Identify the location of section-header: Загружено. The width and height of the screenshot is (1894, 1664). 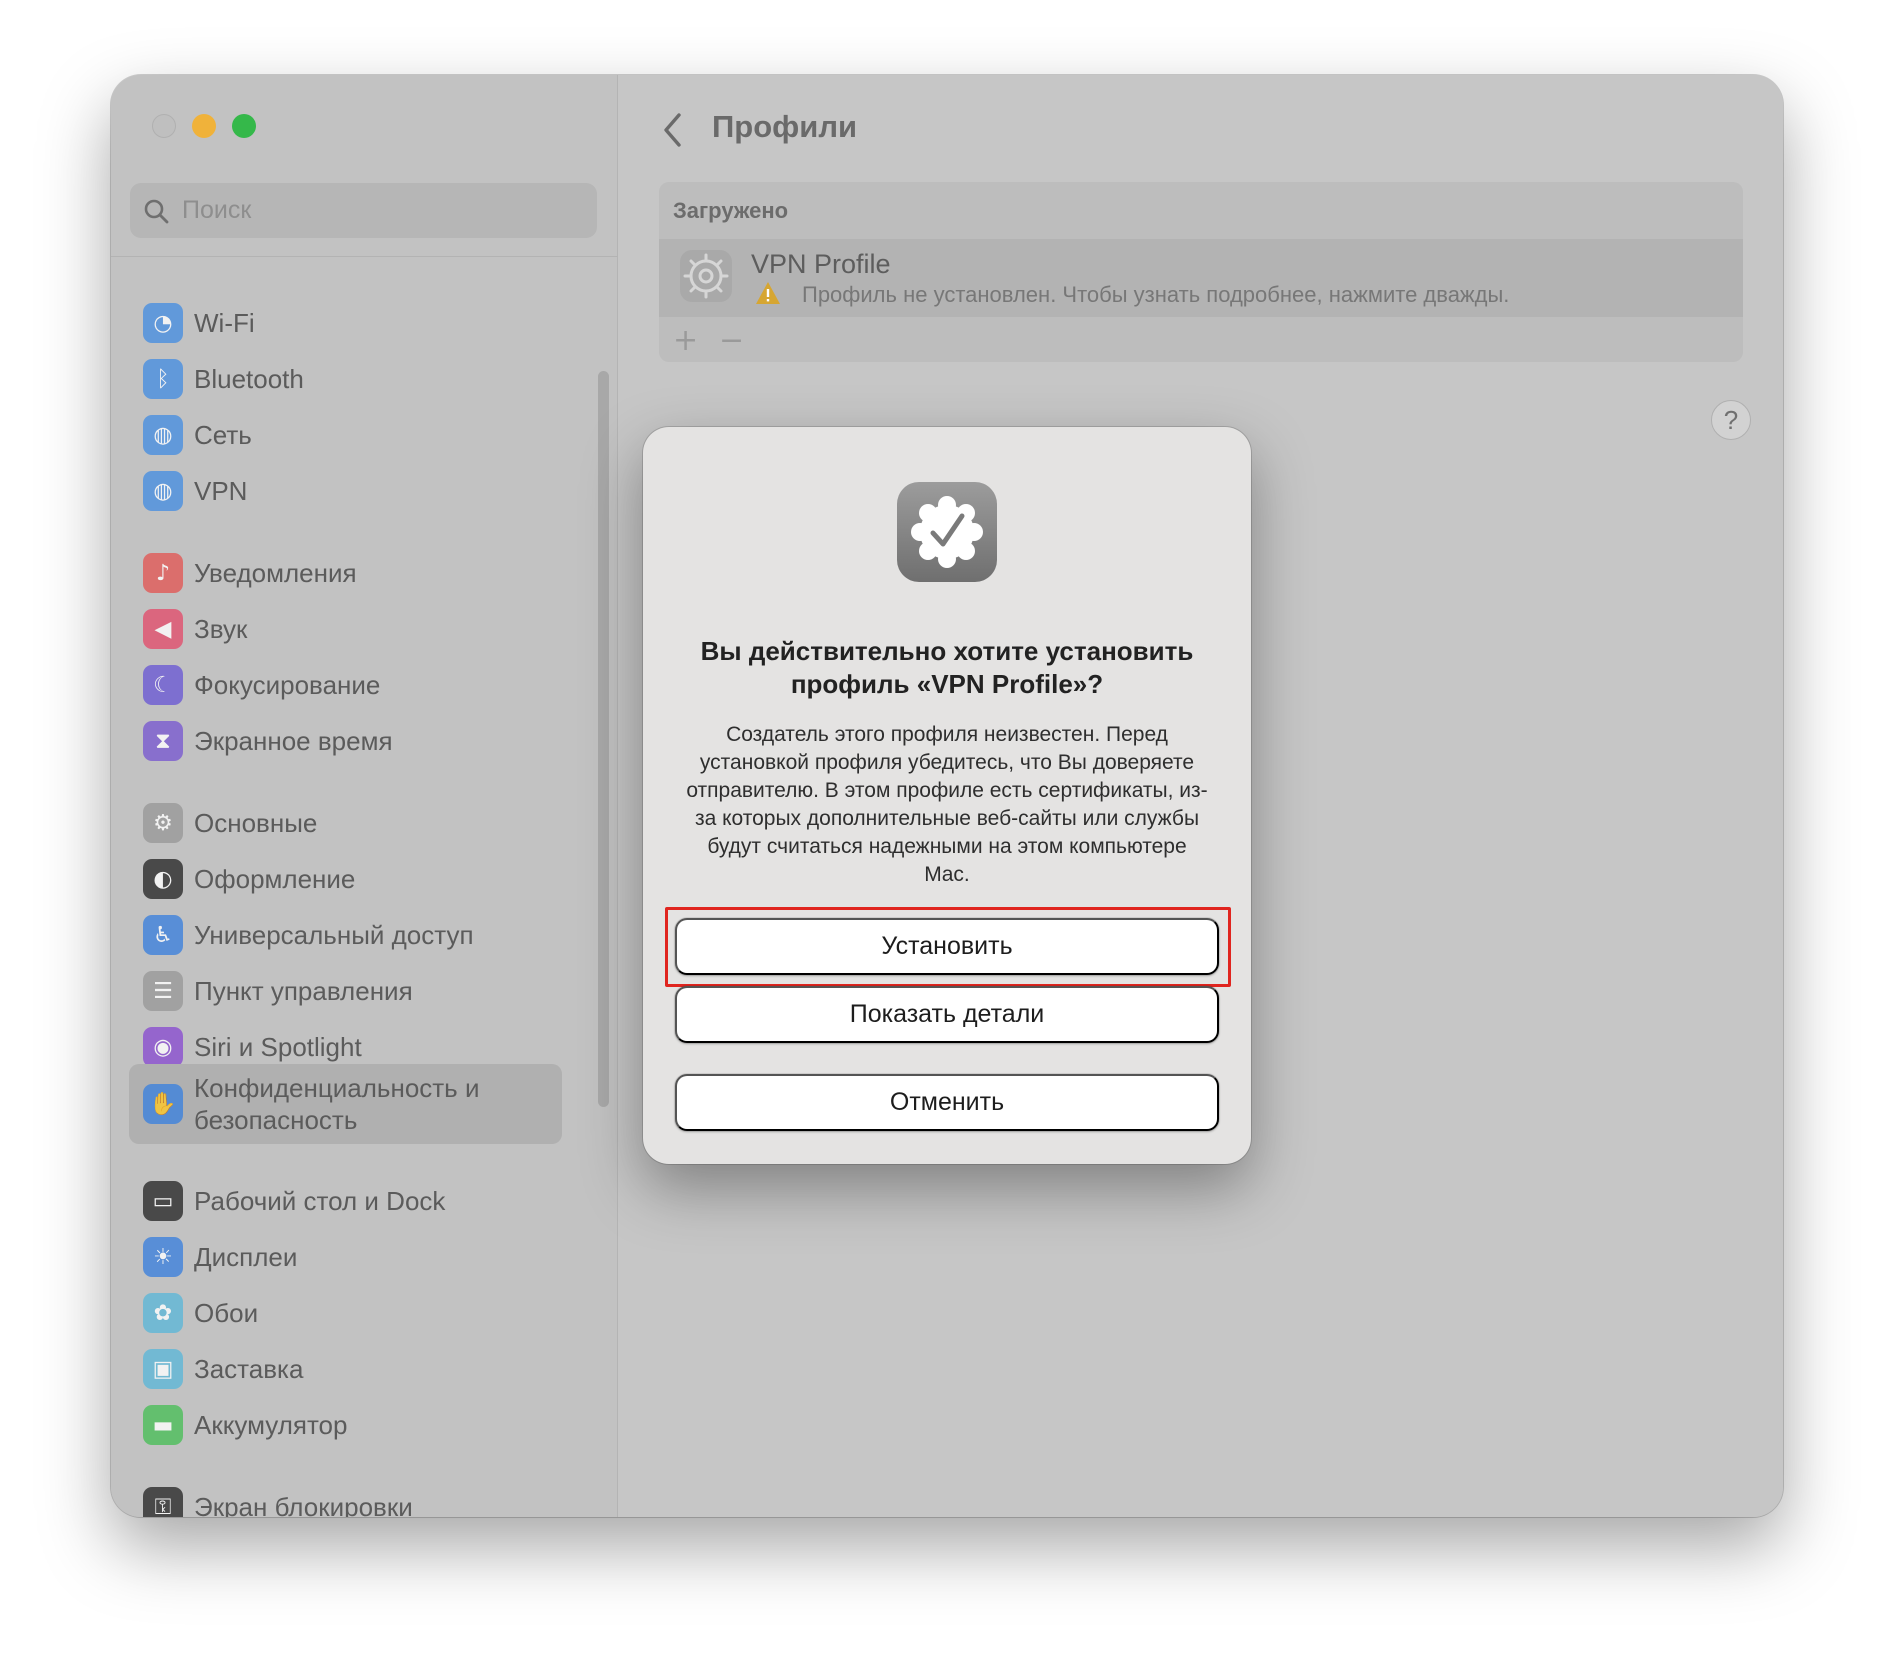
(731, 210).